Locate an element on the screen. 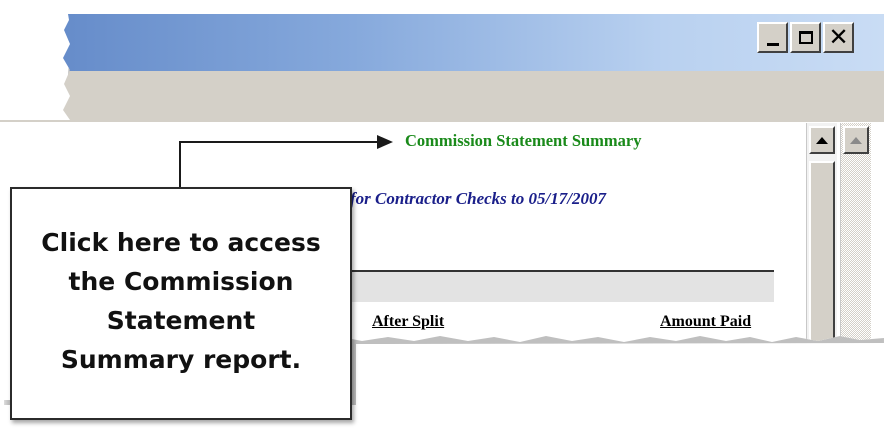 Image resolution: width=884 pixels, height=428 pixels. menu-bar is located at coordinates (442, 97).